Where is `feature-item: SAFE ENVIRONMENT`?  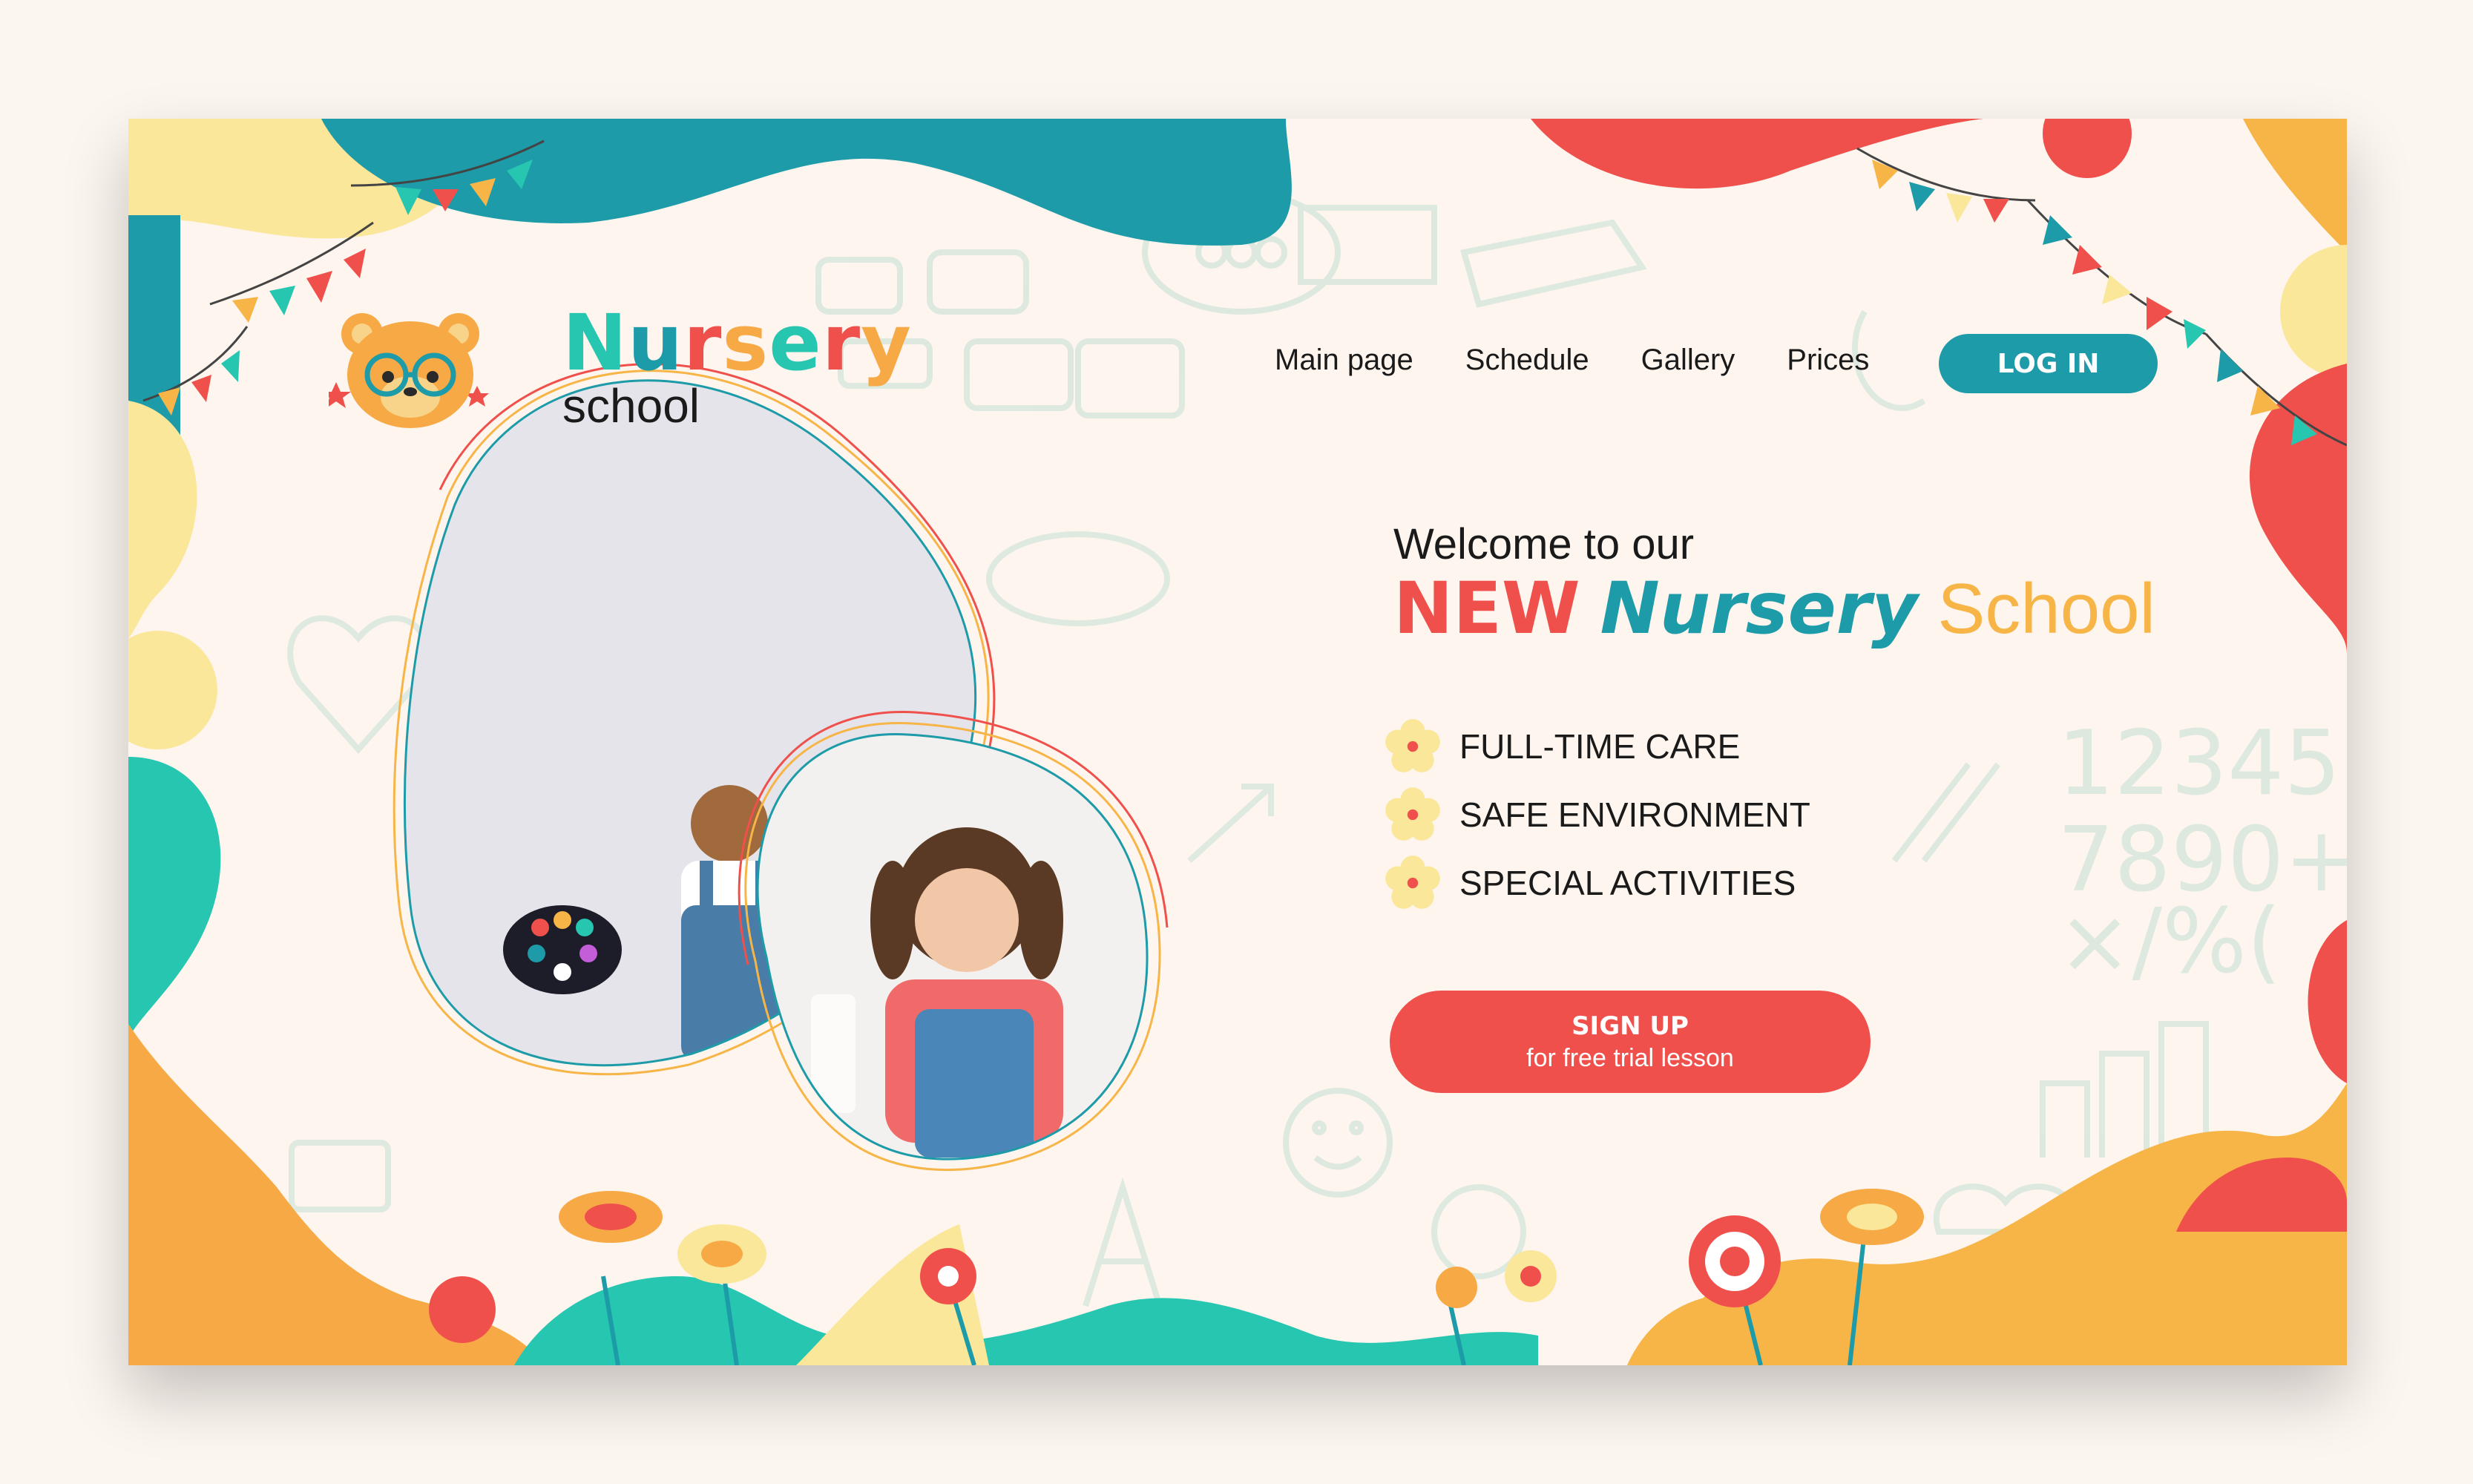 feature-item: SAFE ENVIRONMENT is located at coordinates (1596, 815).